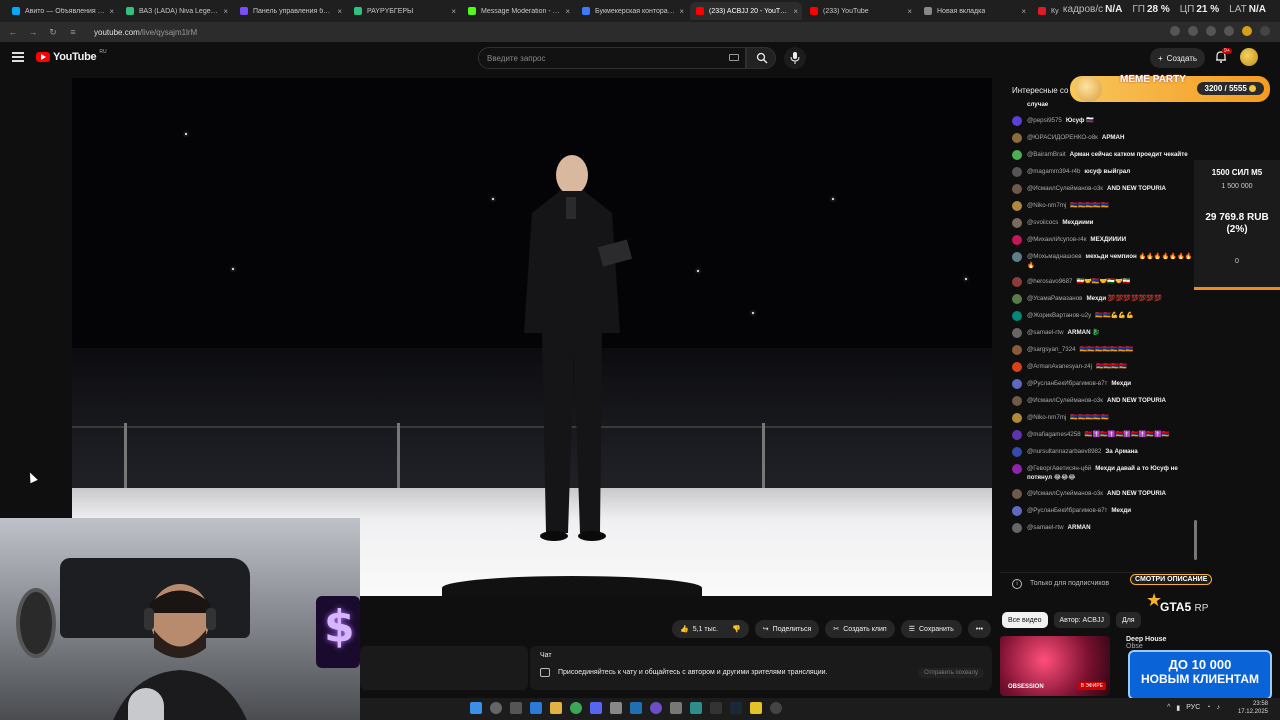 The height and width of the screenshot is (720, 1280). What do you see at coordinates (1103, 172) in the screenshot?
I see `chat-message: @magamm394-r4b юсуф выйграл` at bounding box center [1103, 172].